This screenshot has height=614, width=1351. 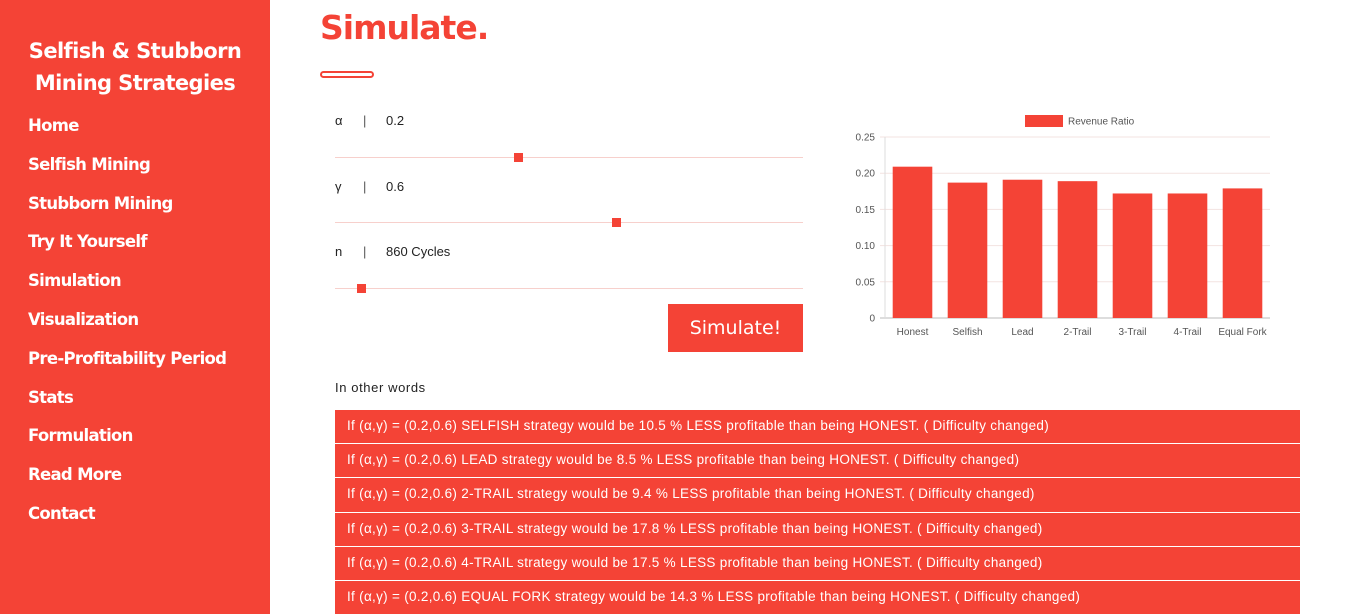 What do you see at coordinates (569, 157) in the screenshot?
I see `alpha-slider` at bounding box center [569, 157].